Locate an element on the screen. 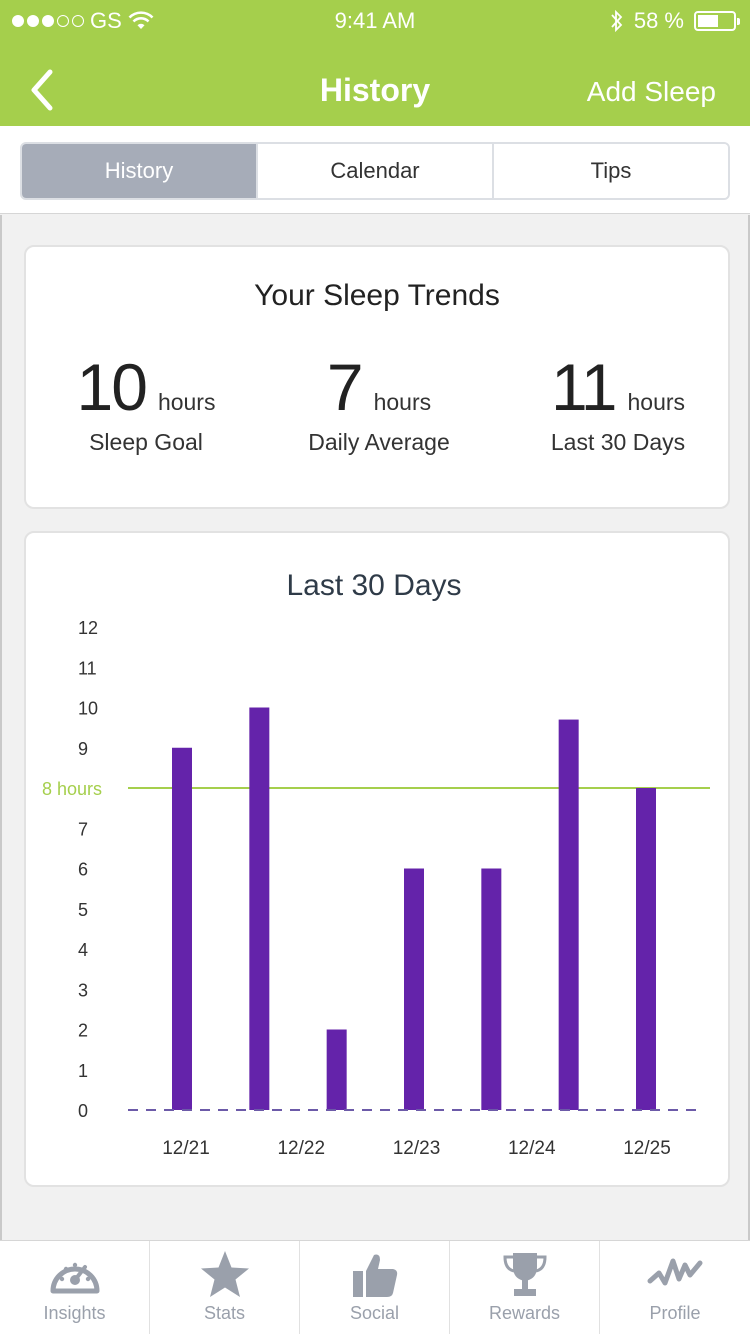 This screenshot has width=750, height=1334. x-tick-label: 12/25 is located at coordinates (647, 1148).